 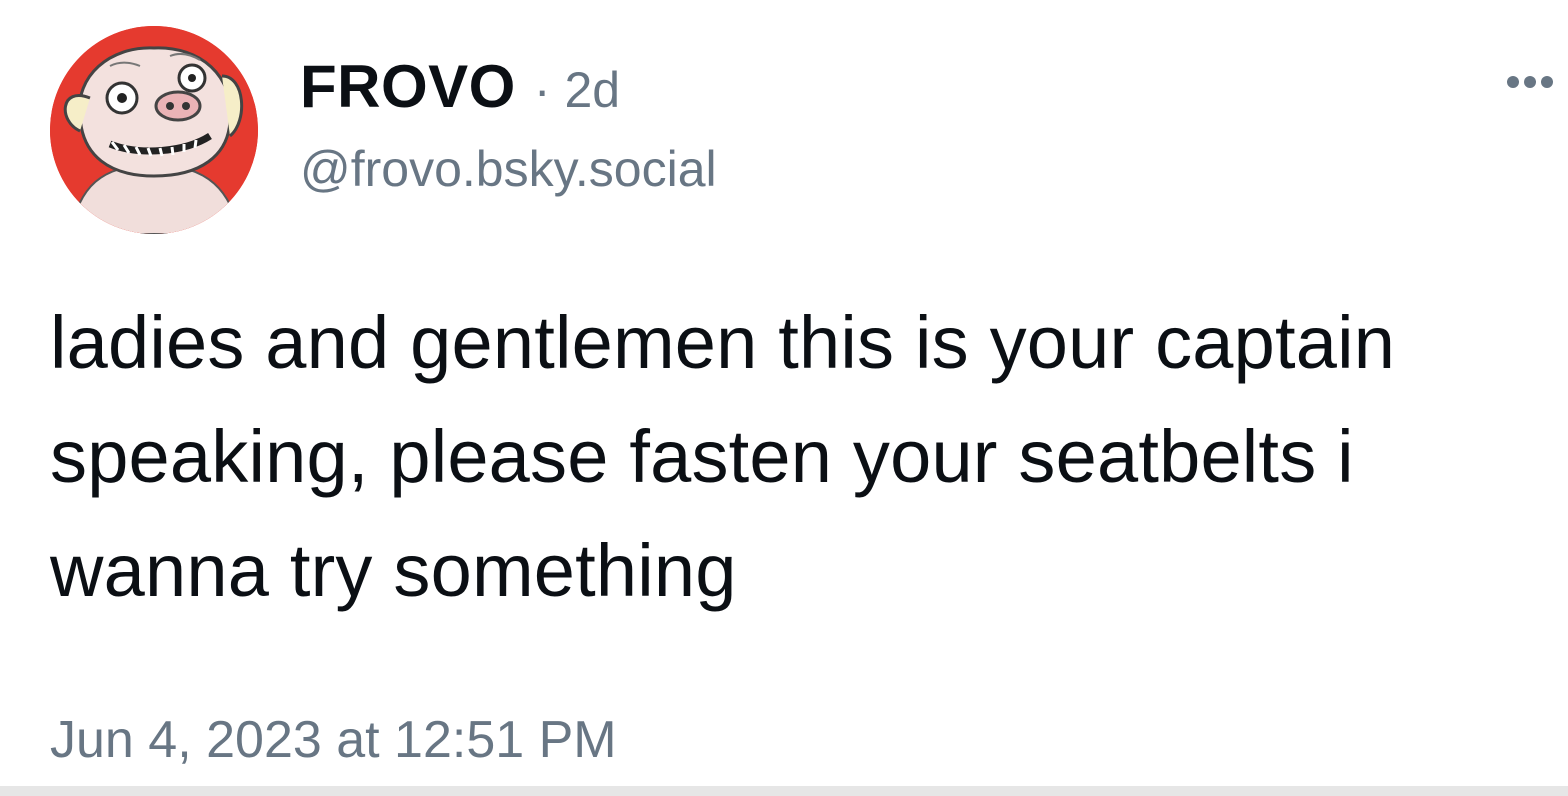 I want to click on more-options-button, so click(x=1530, y=82).